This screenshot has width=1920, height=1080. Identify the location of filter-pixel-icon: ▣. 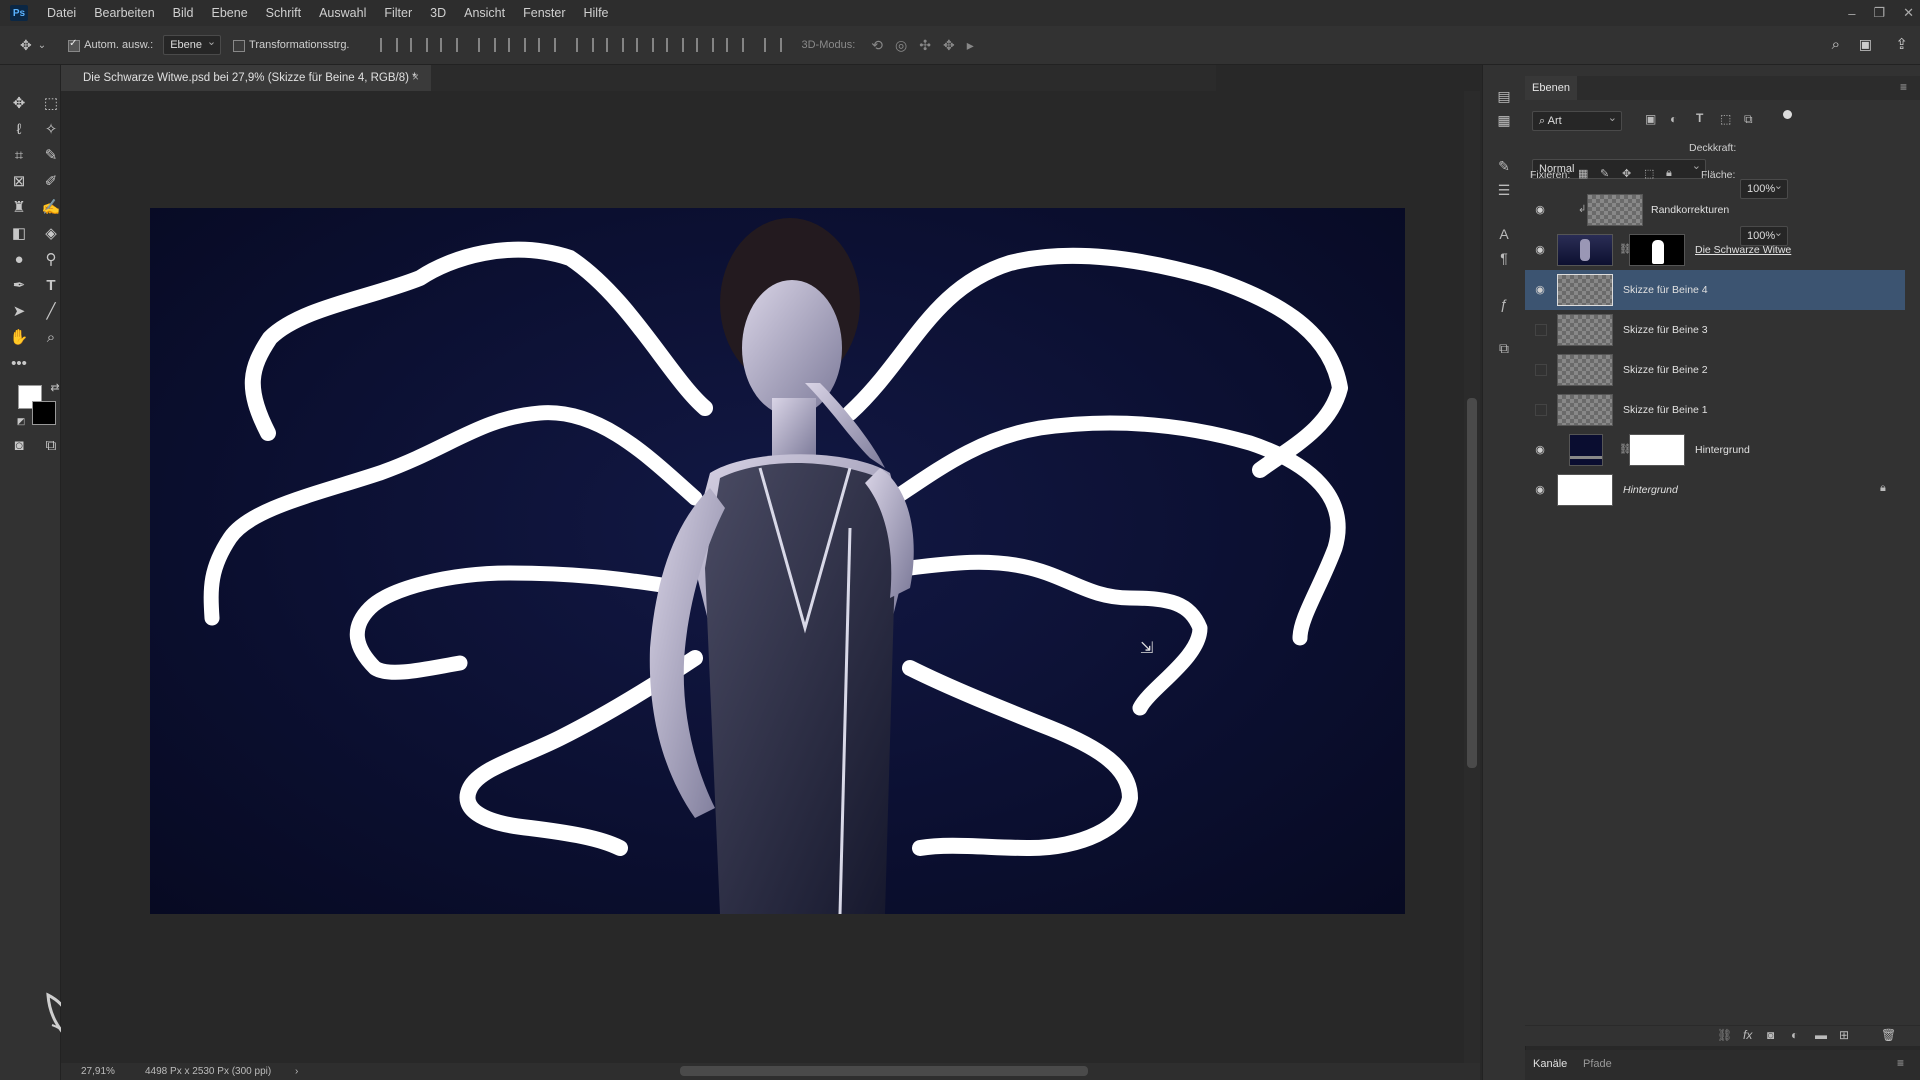
(1650, 119).